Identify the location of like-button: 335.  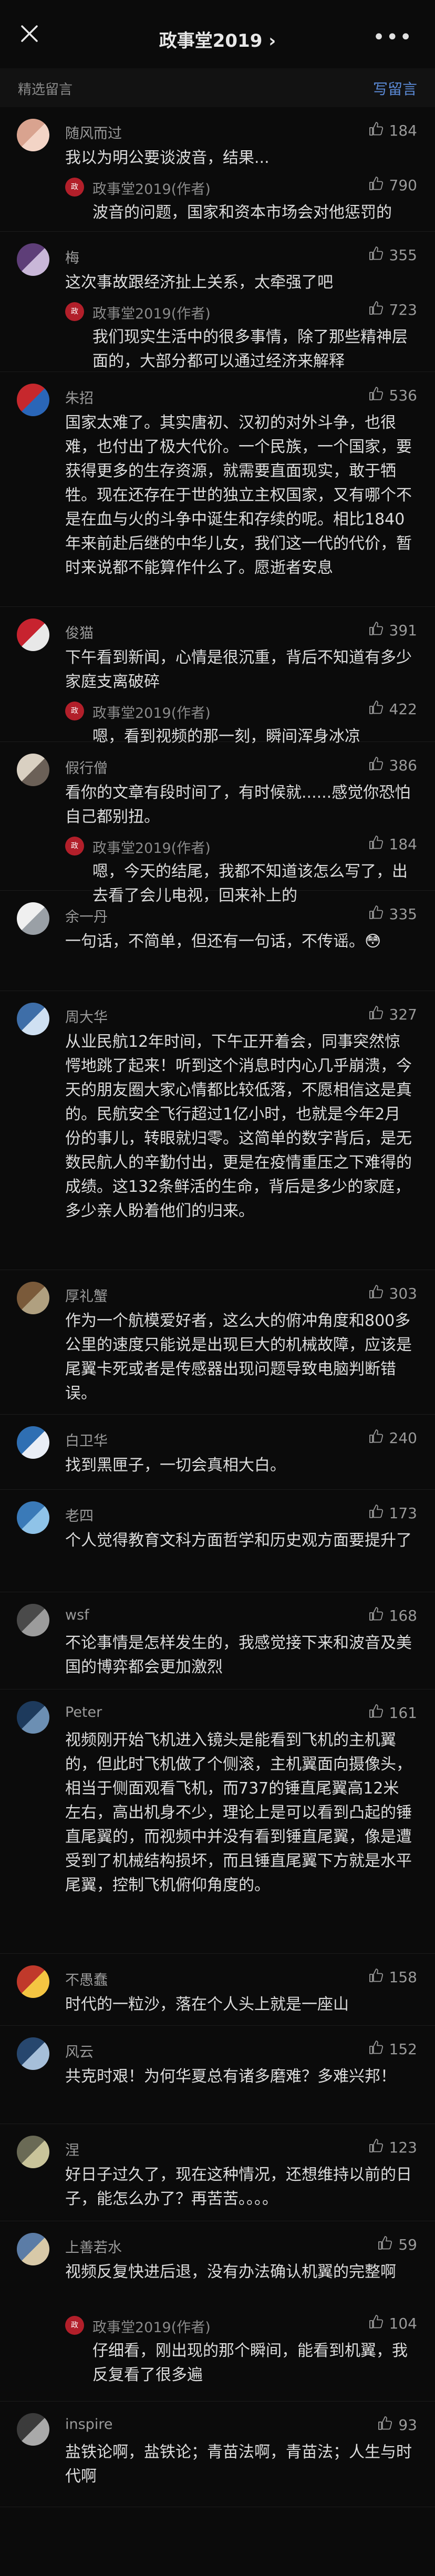
(392, 914).